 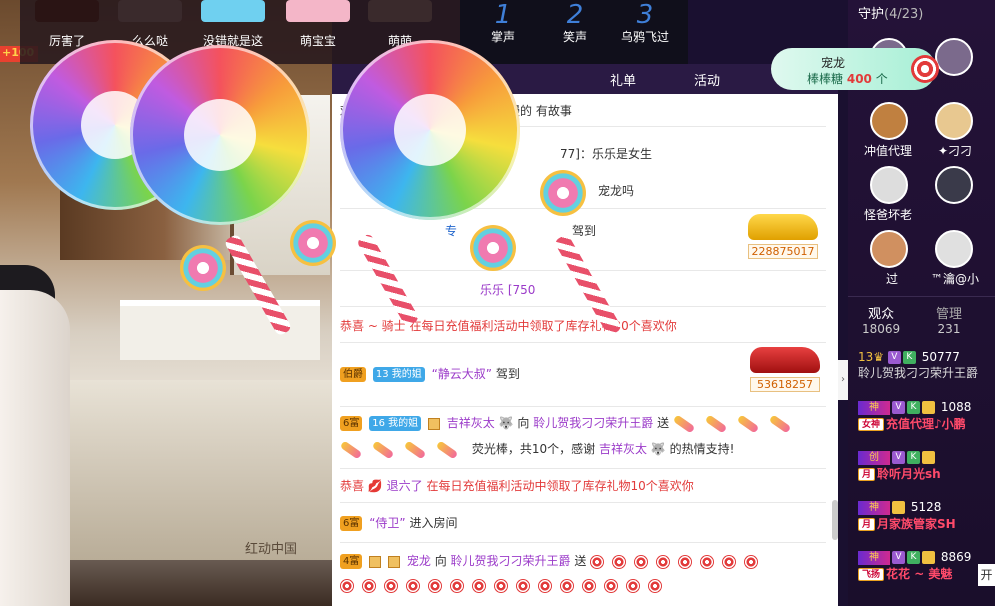 What do you see at coordinates (949, 319) in the screenshot?
I see `tab-admin: 管理 231` at bounding box center [949, 319].